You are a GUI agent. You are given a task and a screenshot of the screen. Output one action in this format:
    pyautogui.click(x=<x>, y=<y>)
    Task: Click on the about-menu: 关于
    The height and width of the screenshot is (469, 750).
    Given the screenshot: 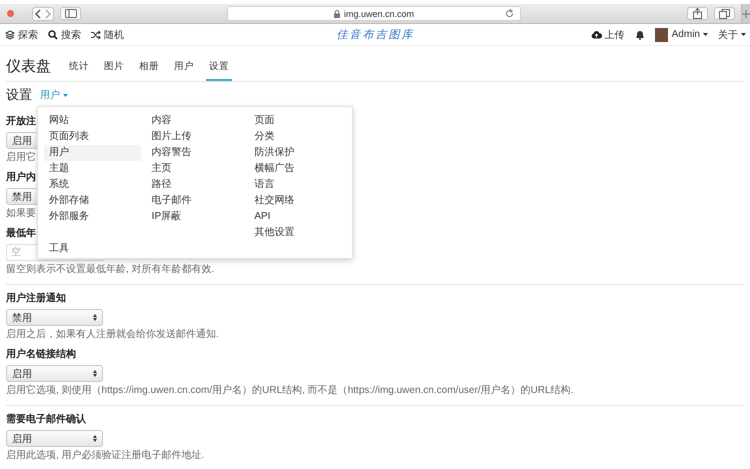 What is the action you would take?
    pyautogui.click(x=732, y=35)
    